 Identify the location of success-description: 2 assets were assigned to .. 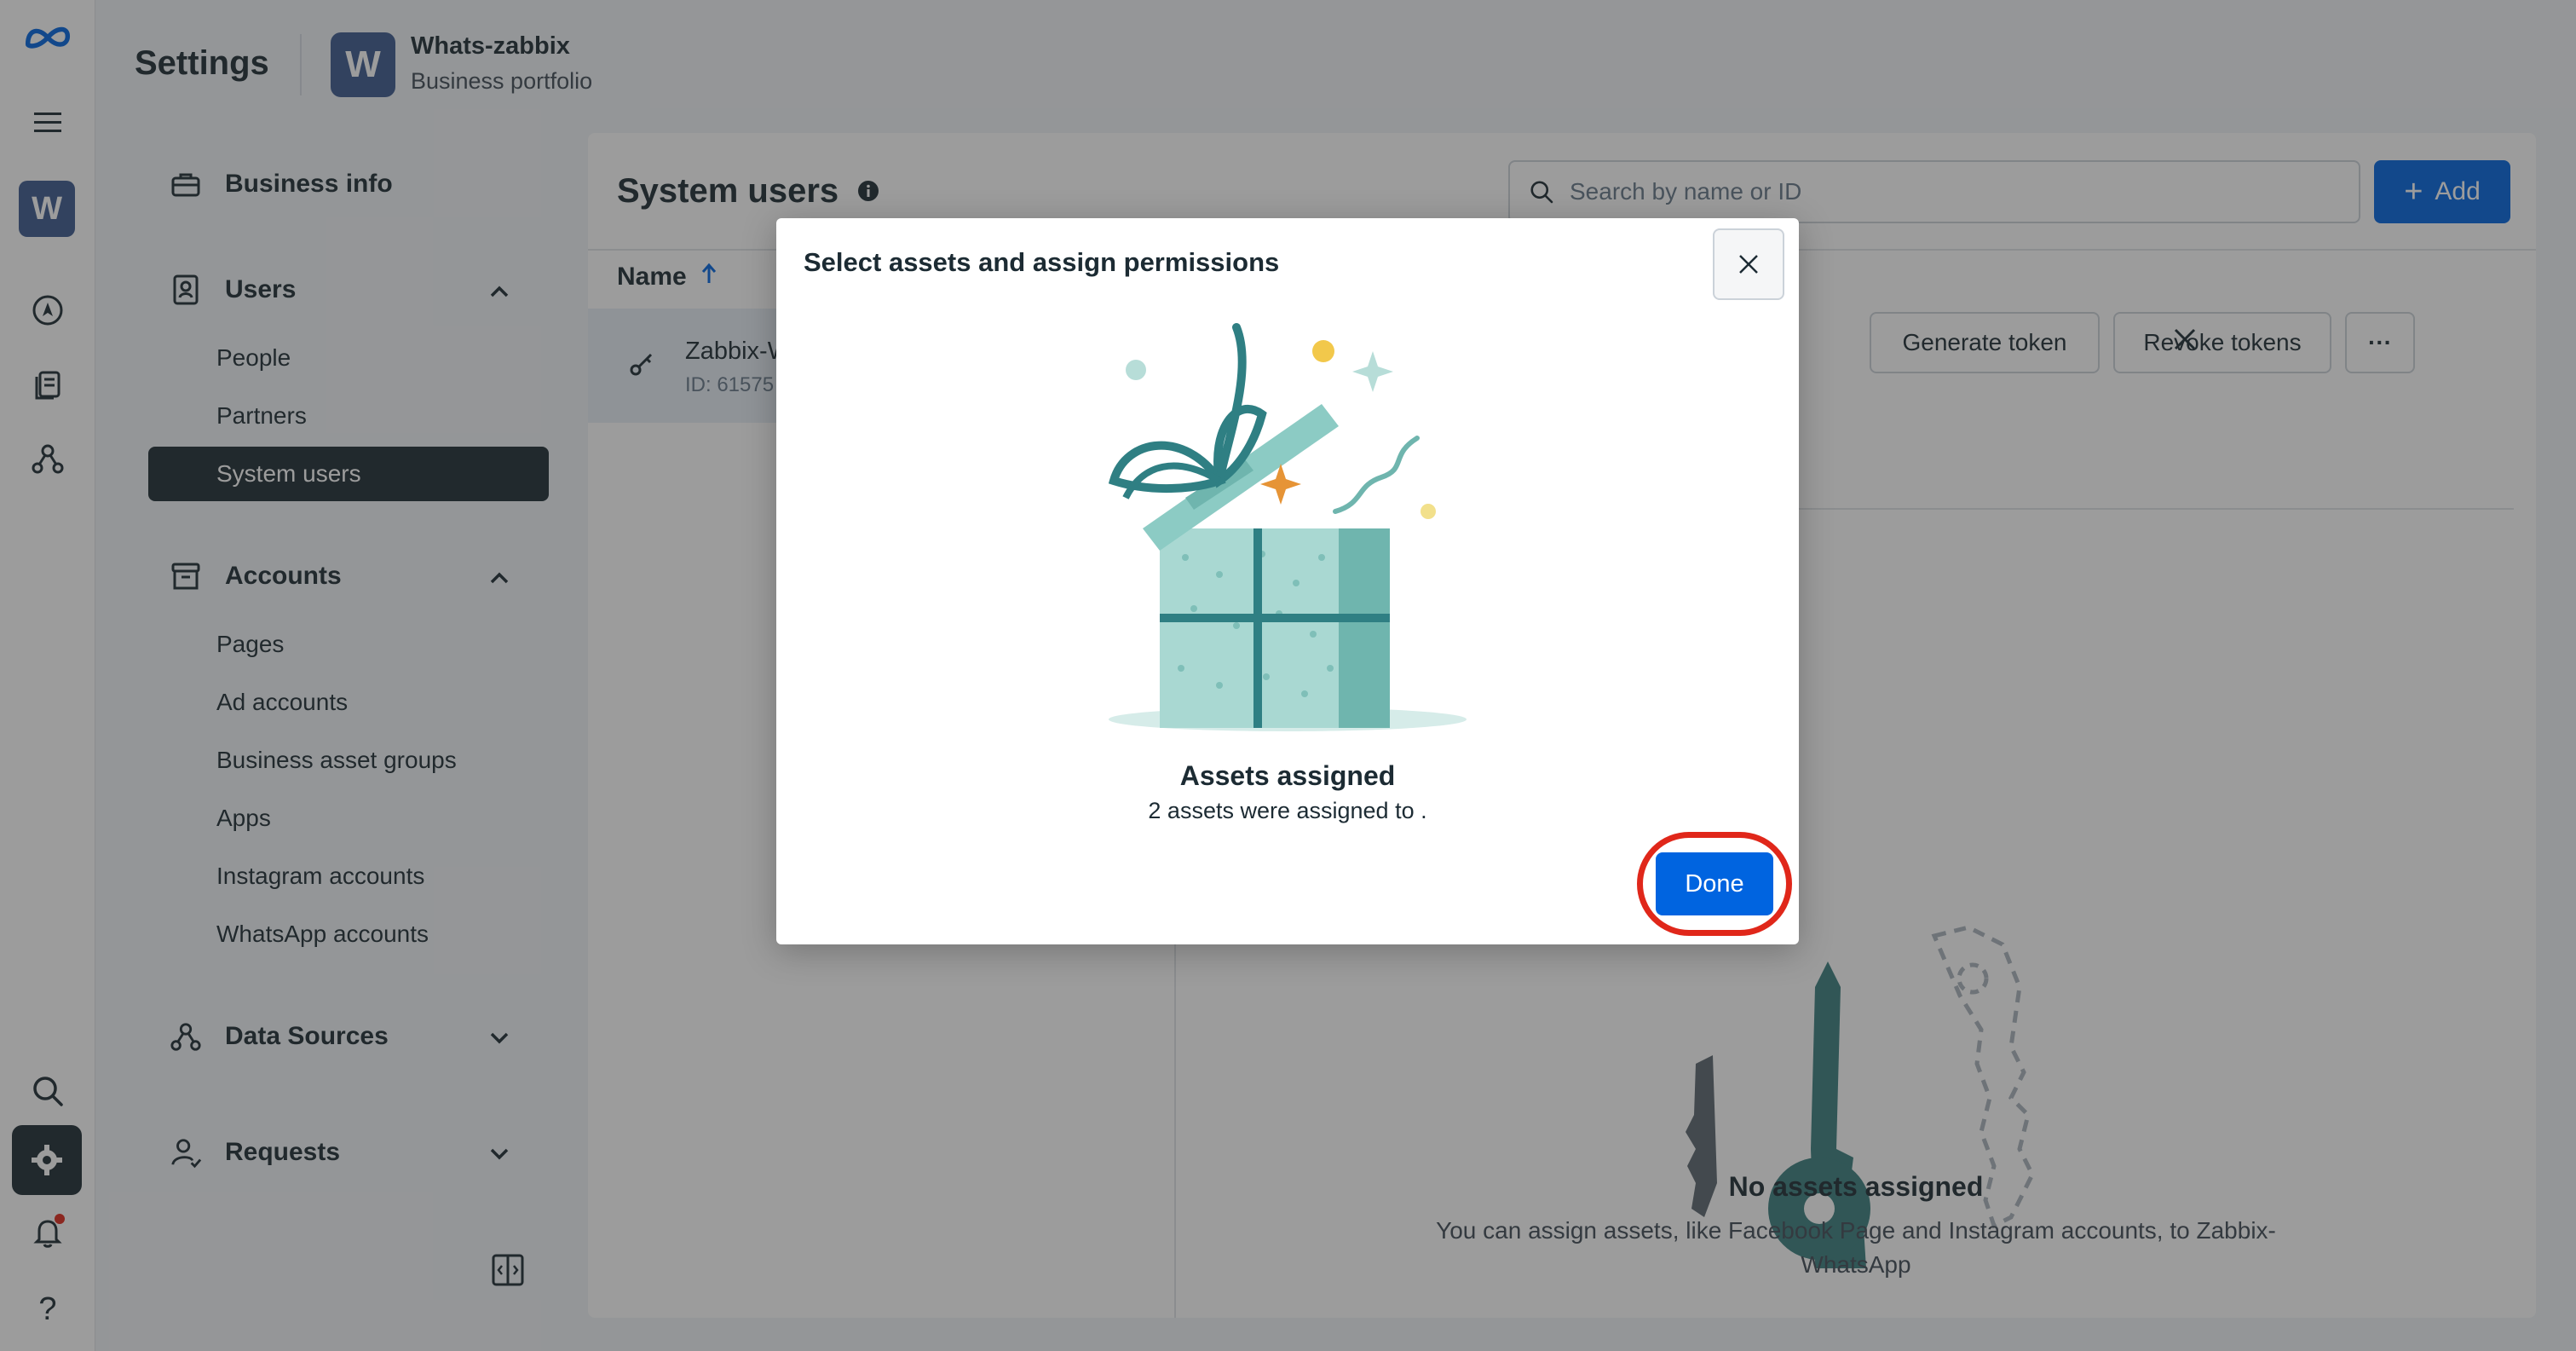
(1287, 810).